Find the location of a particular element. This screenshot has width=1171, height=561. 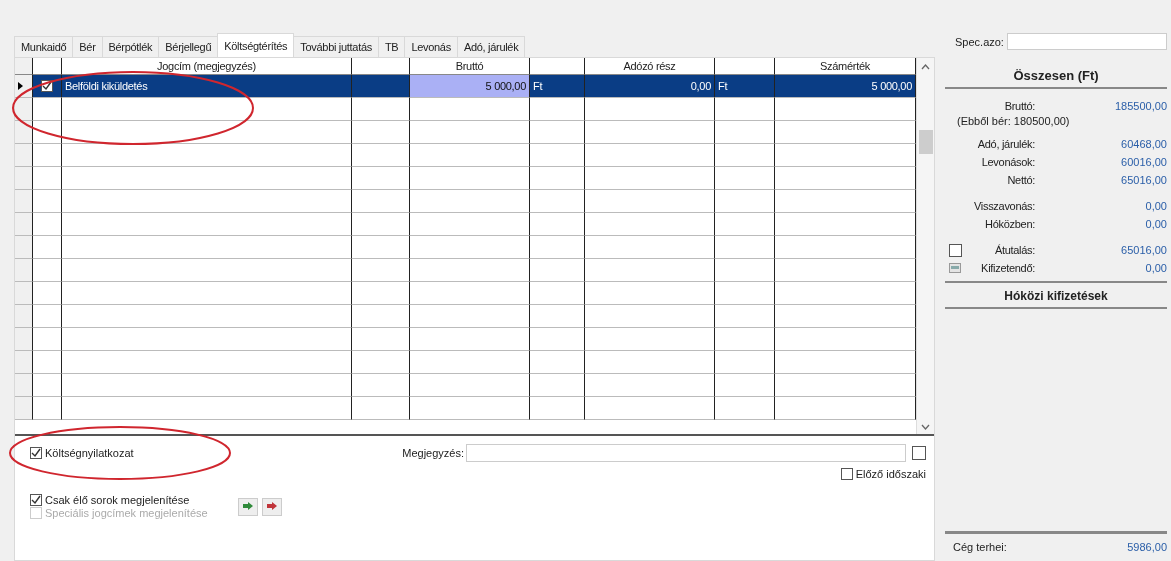

section-title: Hóközi kifizetések is located at coordinates (1056, 296).